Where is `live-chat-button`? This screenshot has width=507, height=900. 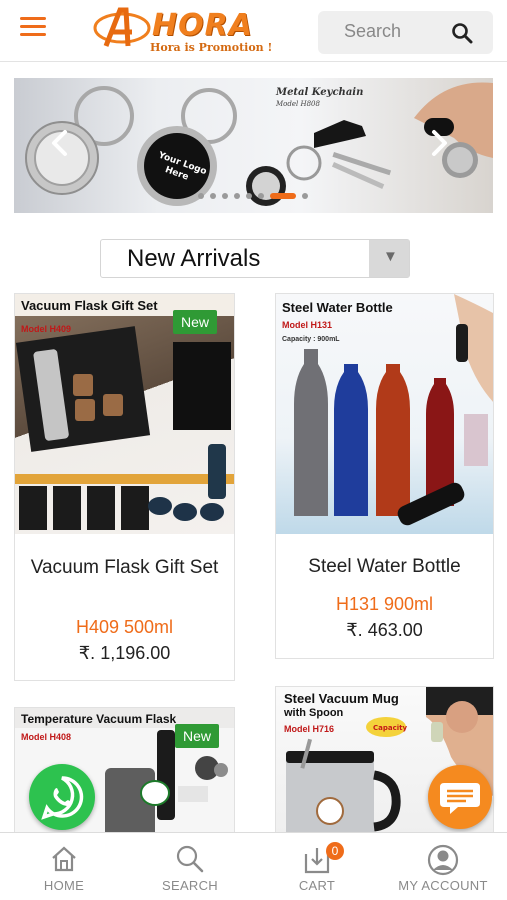
live-chat-button is located at coordinates (460, 797).